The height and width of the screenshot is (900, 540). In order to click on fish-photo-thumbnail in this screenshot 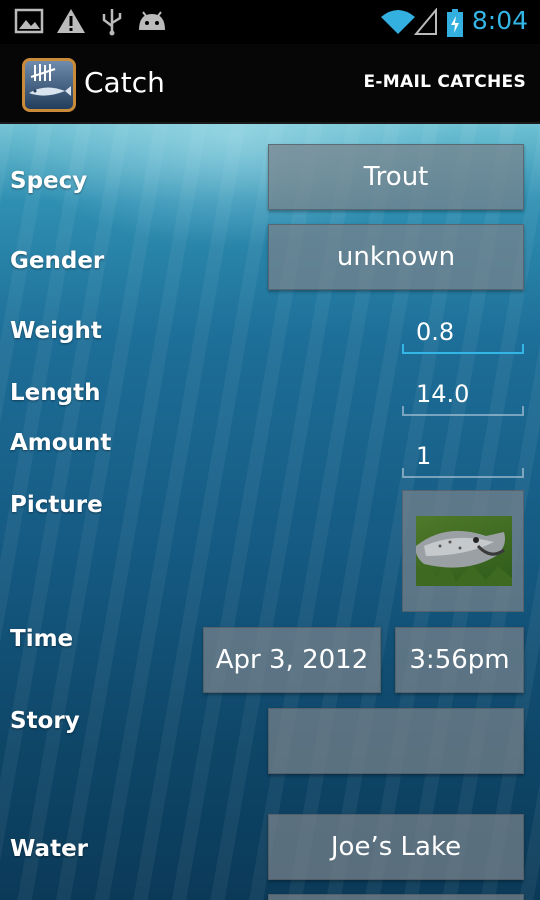, I will do `click(464, 551)`.